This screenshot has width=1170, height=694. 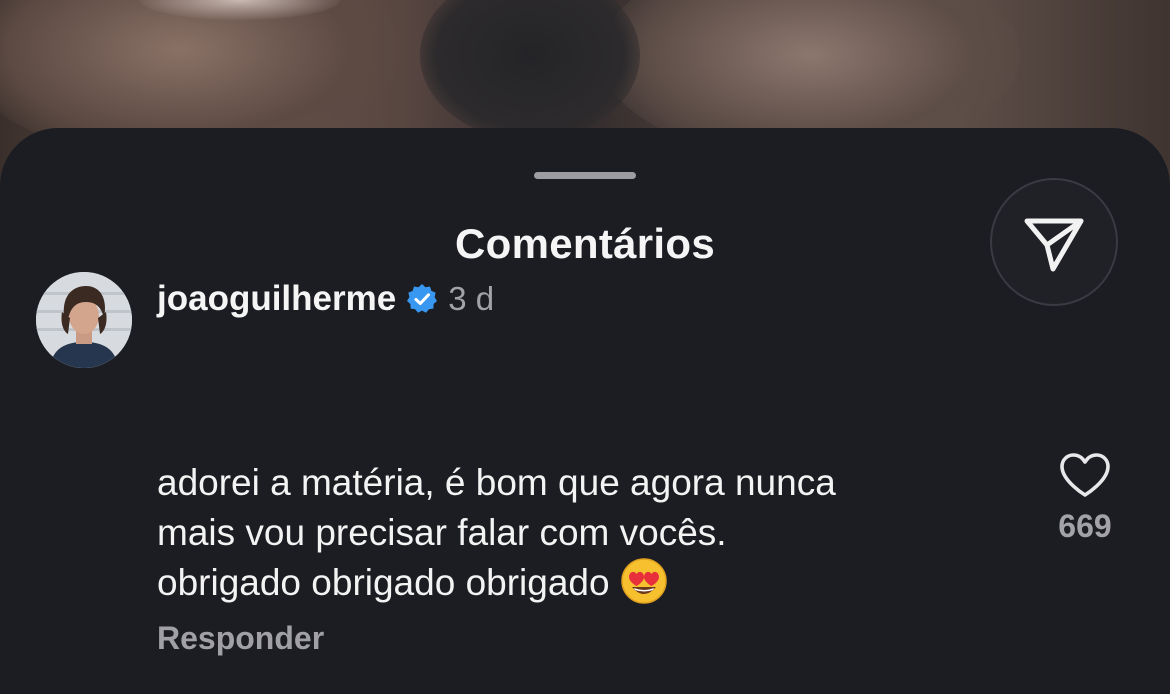 What do you see at coordinates (644, 581) in the screenshot?
I see `heart-eyes-emoji-icon` at bounding box center [644, 581].